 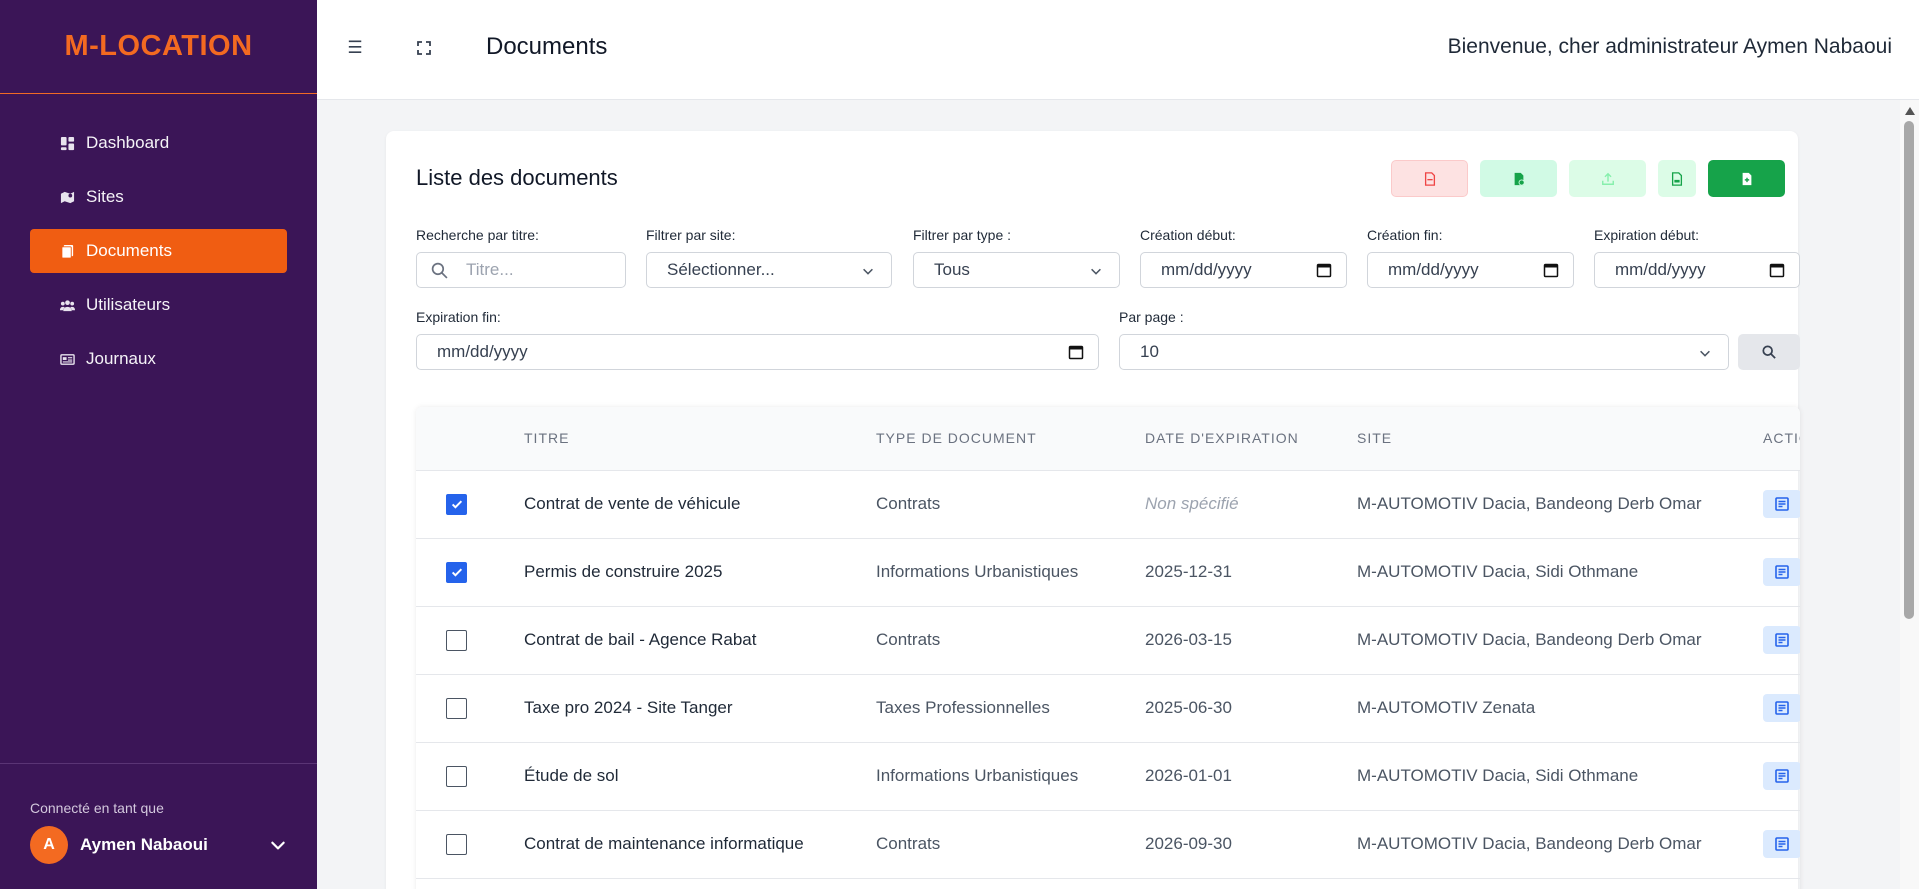 What do you see at coordinates (97, 808) in the screenshot?
I see `connected-label: Connecté en tant que` at bounding box center [97, 808].